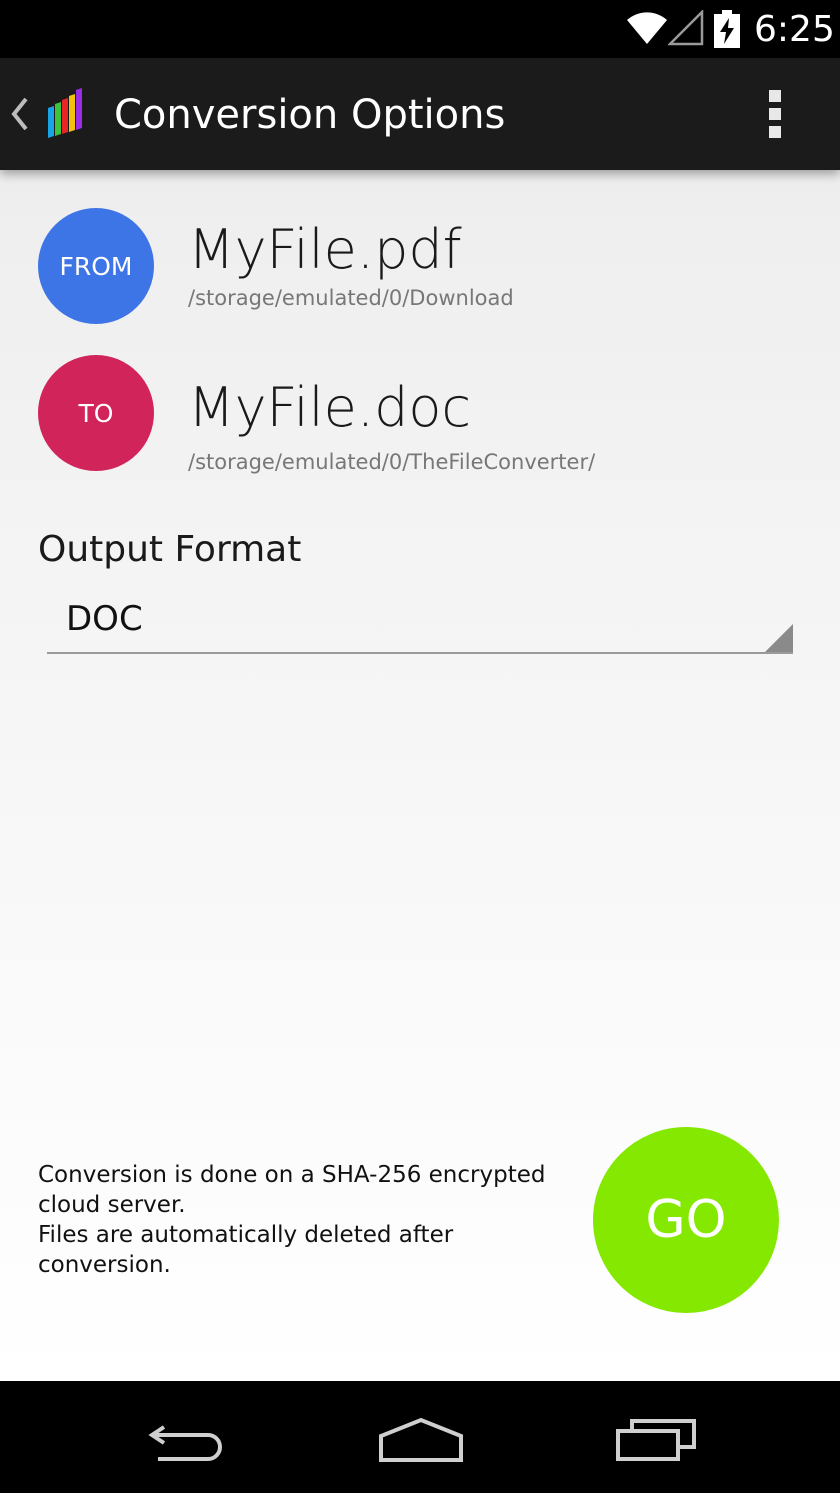  I want to click on go-button: GO, so click(686, 1220).